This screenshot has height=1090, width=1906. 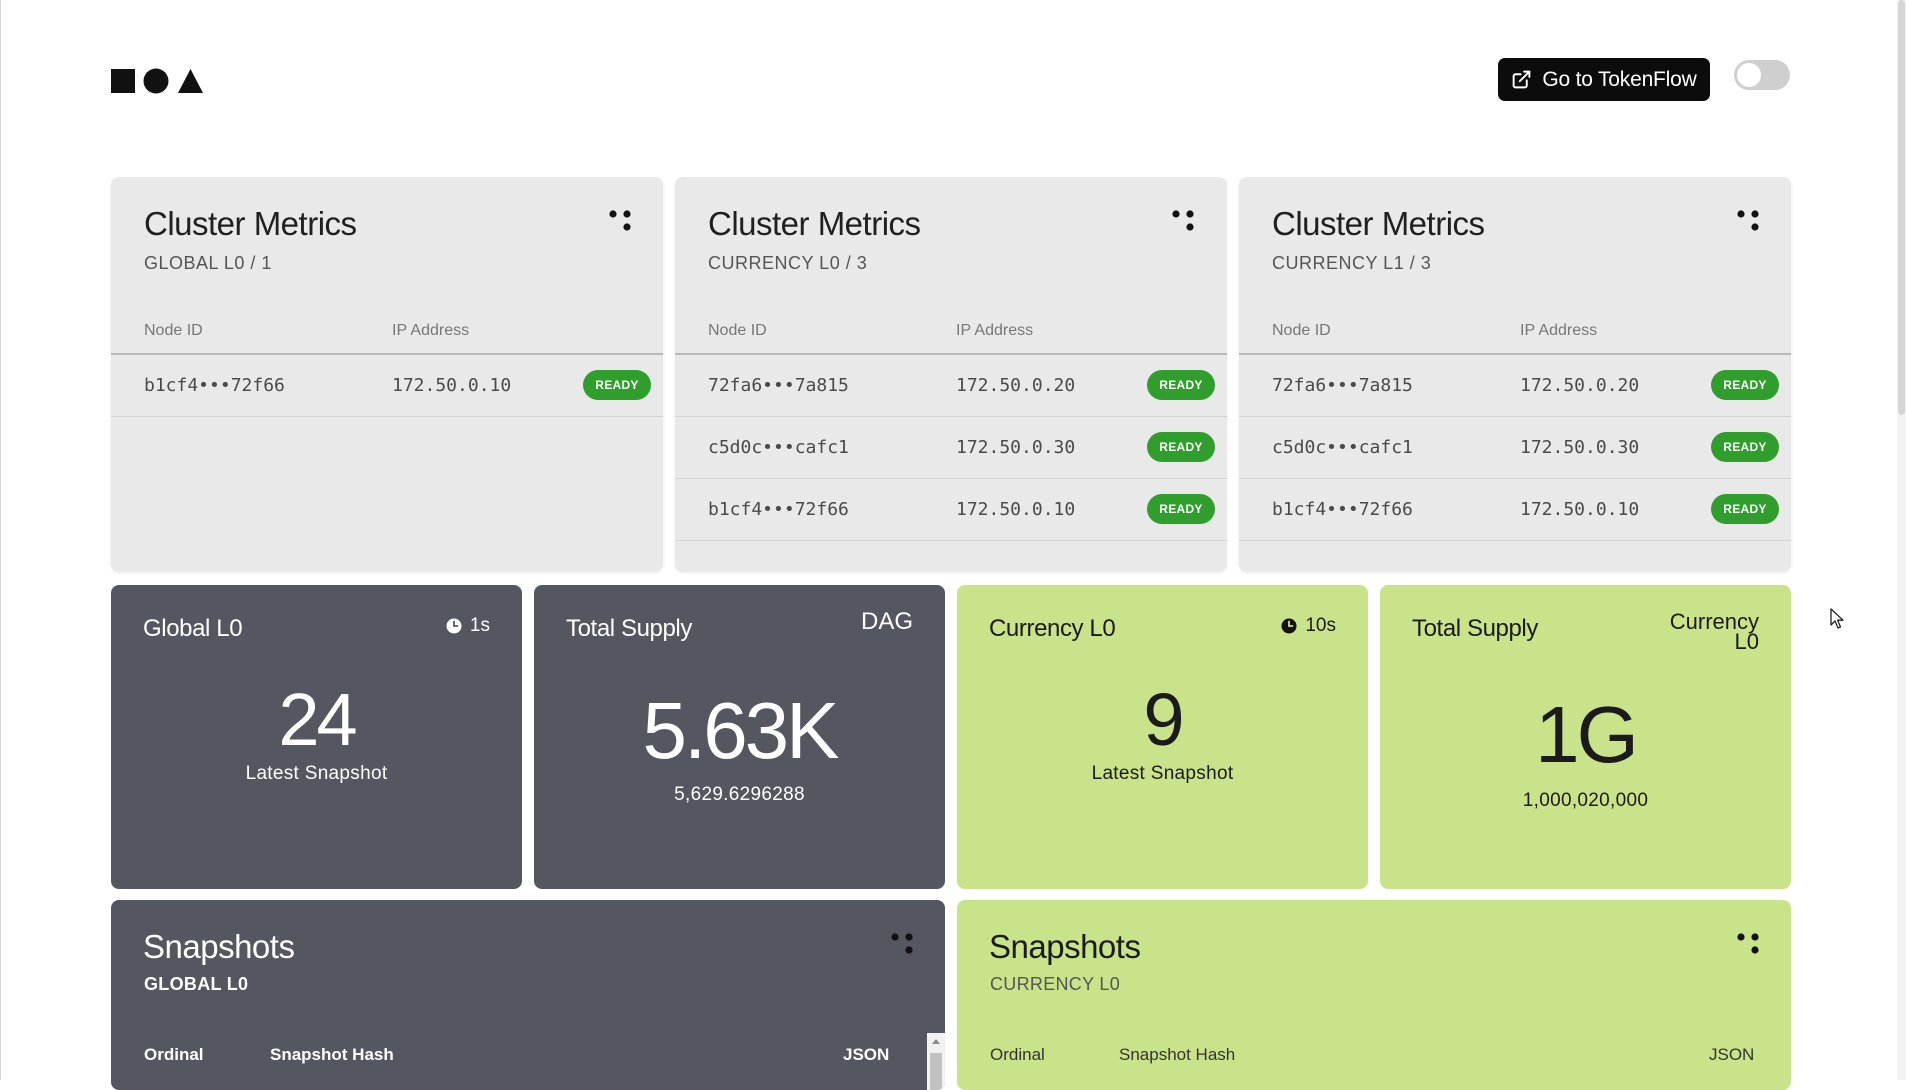 What do you see at coordinates (740, 730) in the screenshot?
I see `total-supply-value: 5.63K` at bounding box center [740, 730].